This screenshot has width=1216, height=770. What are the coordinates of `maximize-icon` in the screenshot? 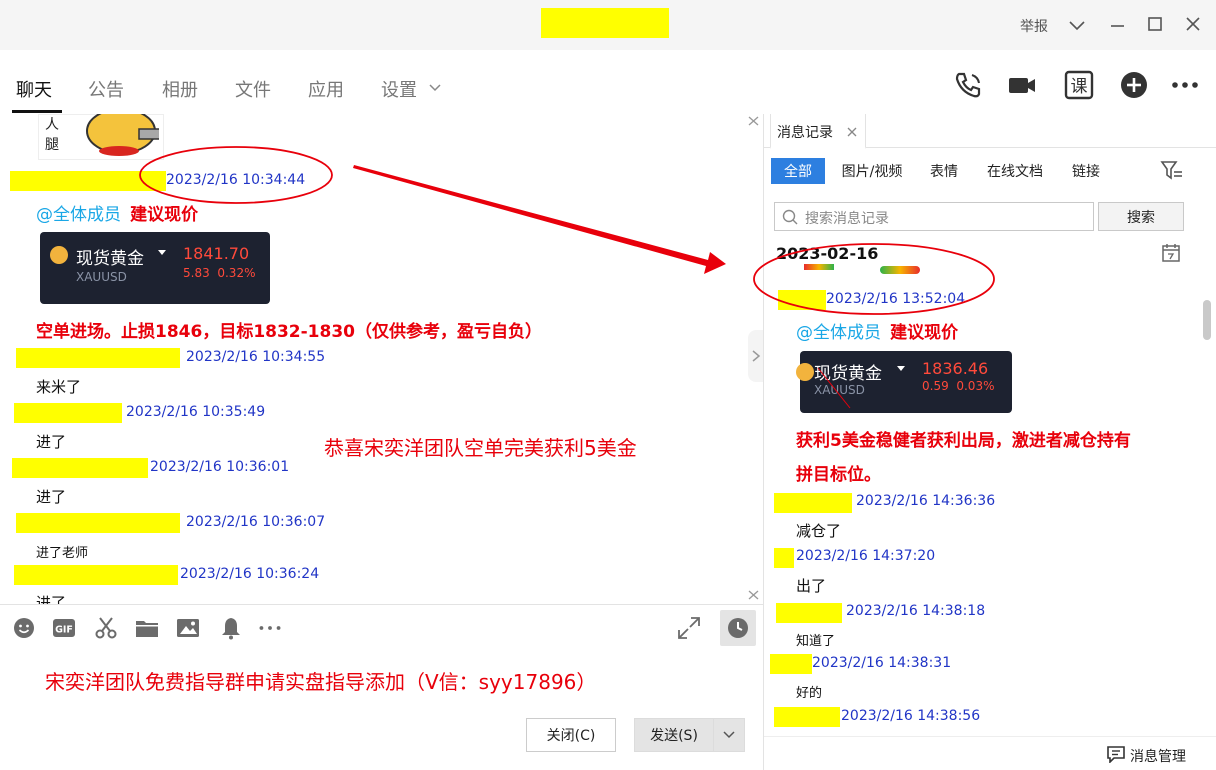 It's located at (1155, 24).